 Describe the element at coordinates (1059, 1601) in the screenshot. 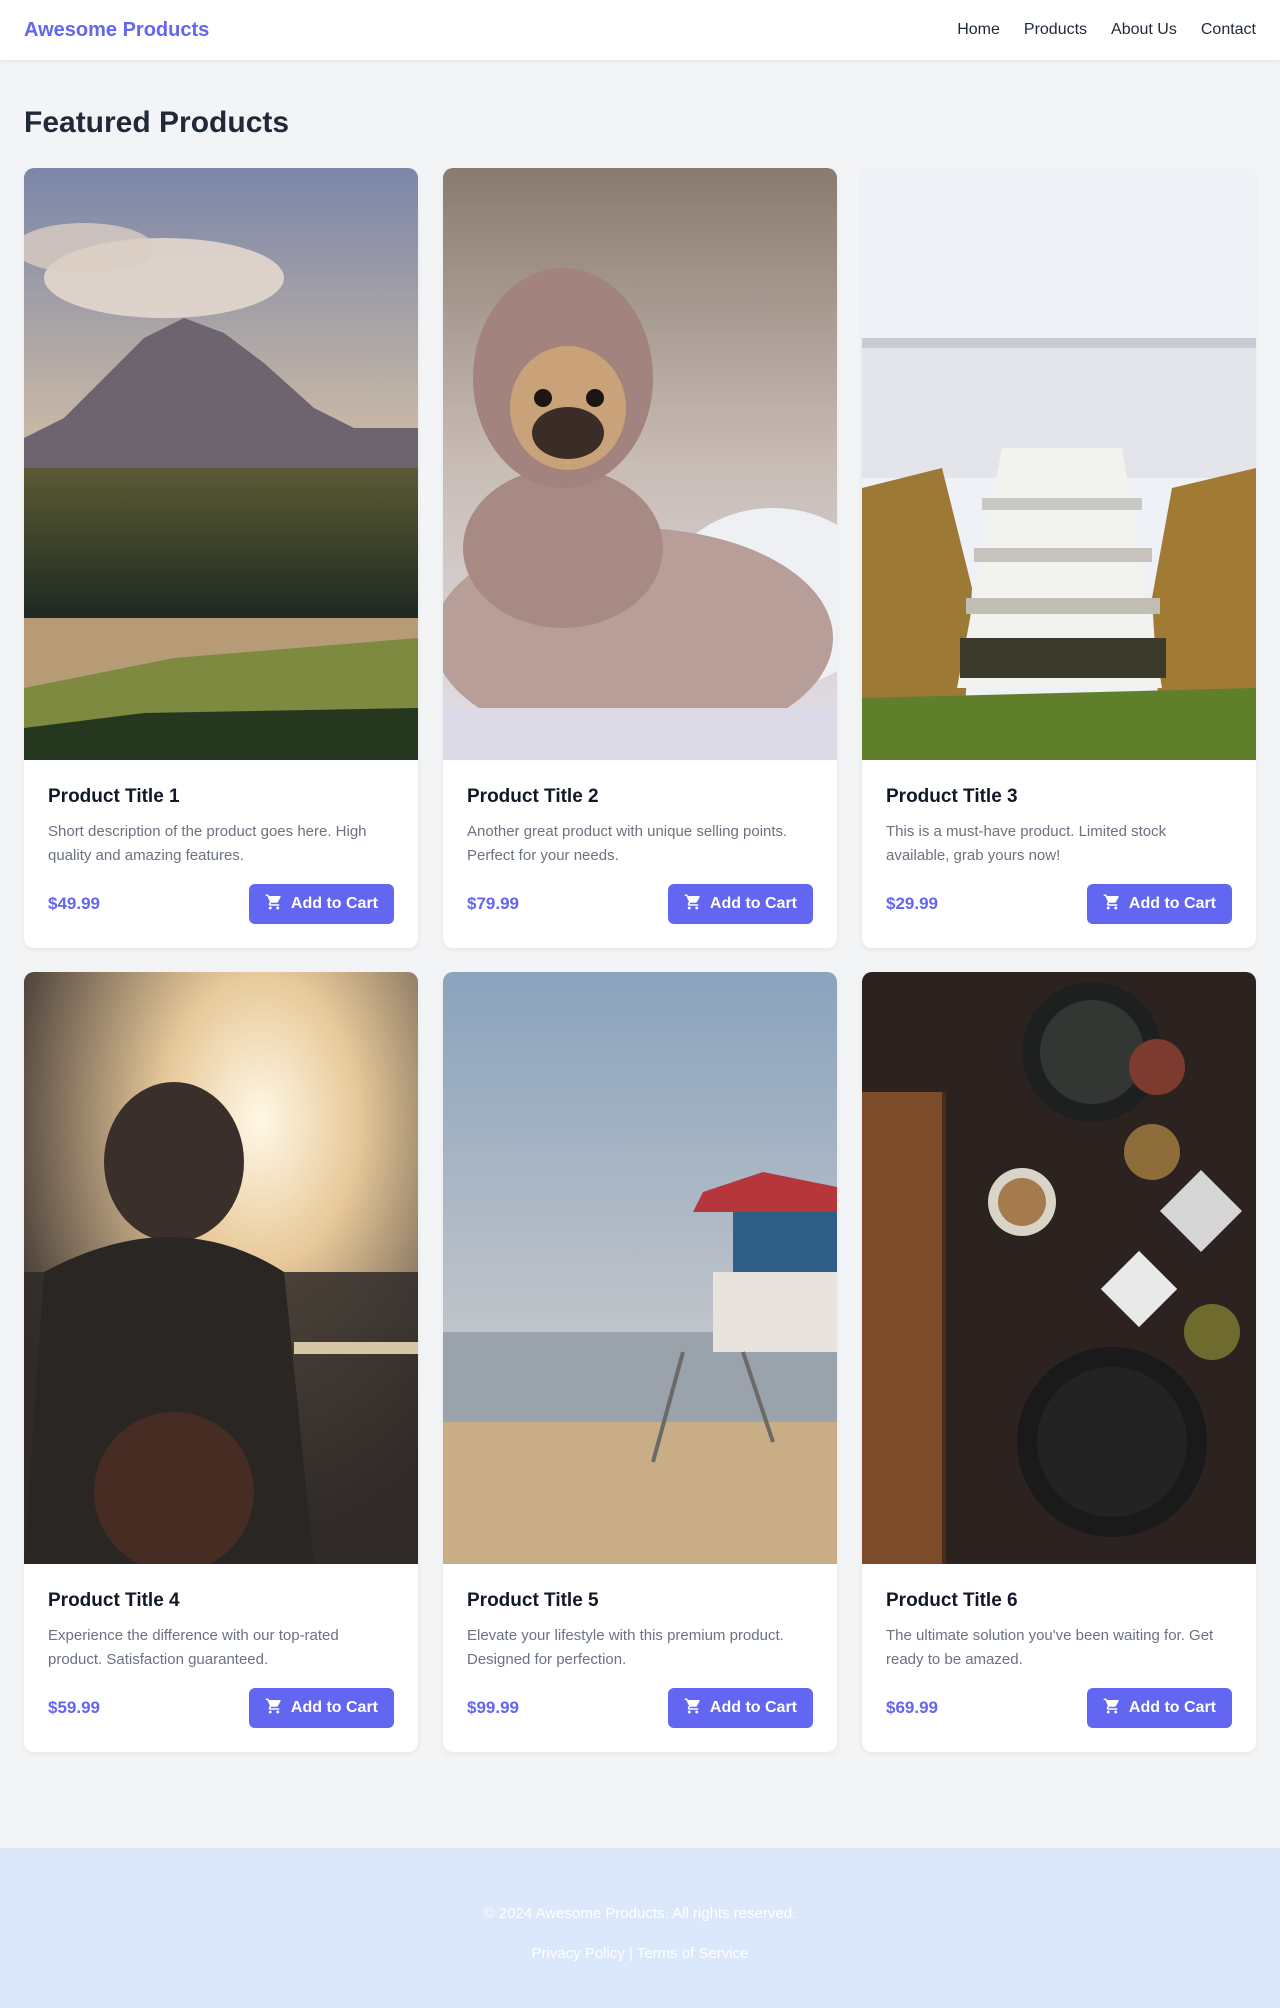

I see `product-title: Product Title 6` at that location.